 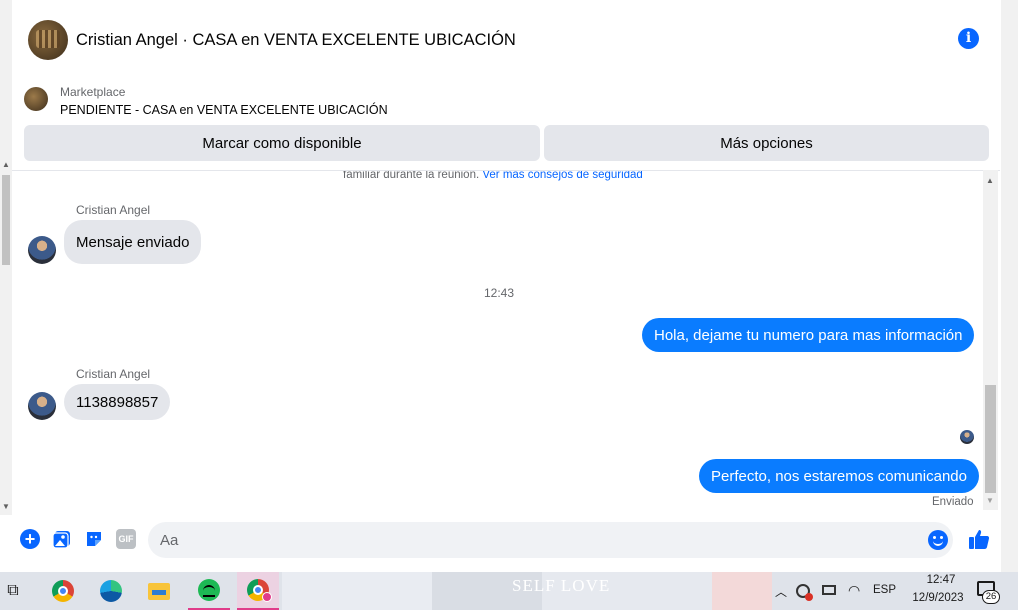 I want to click on marketplace-label: Marketplace, so click(x=93, y=92).